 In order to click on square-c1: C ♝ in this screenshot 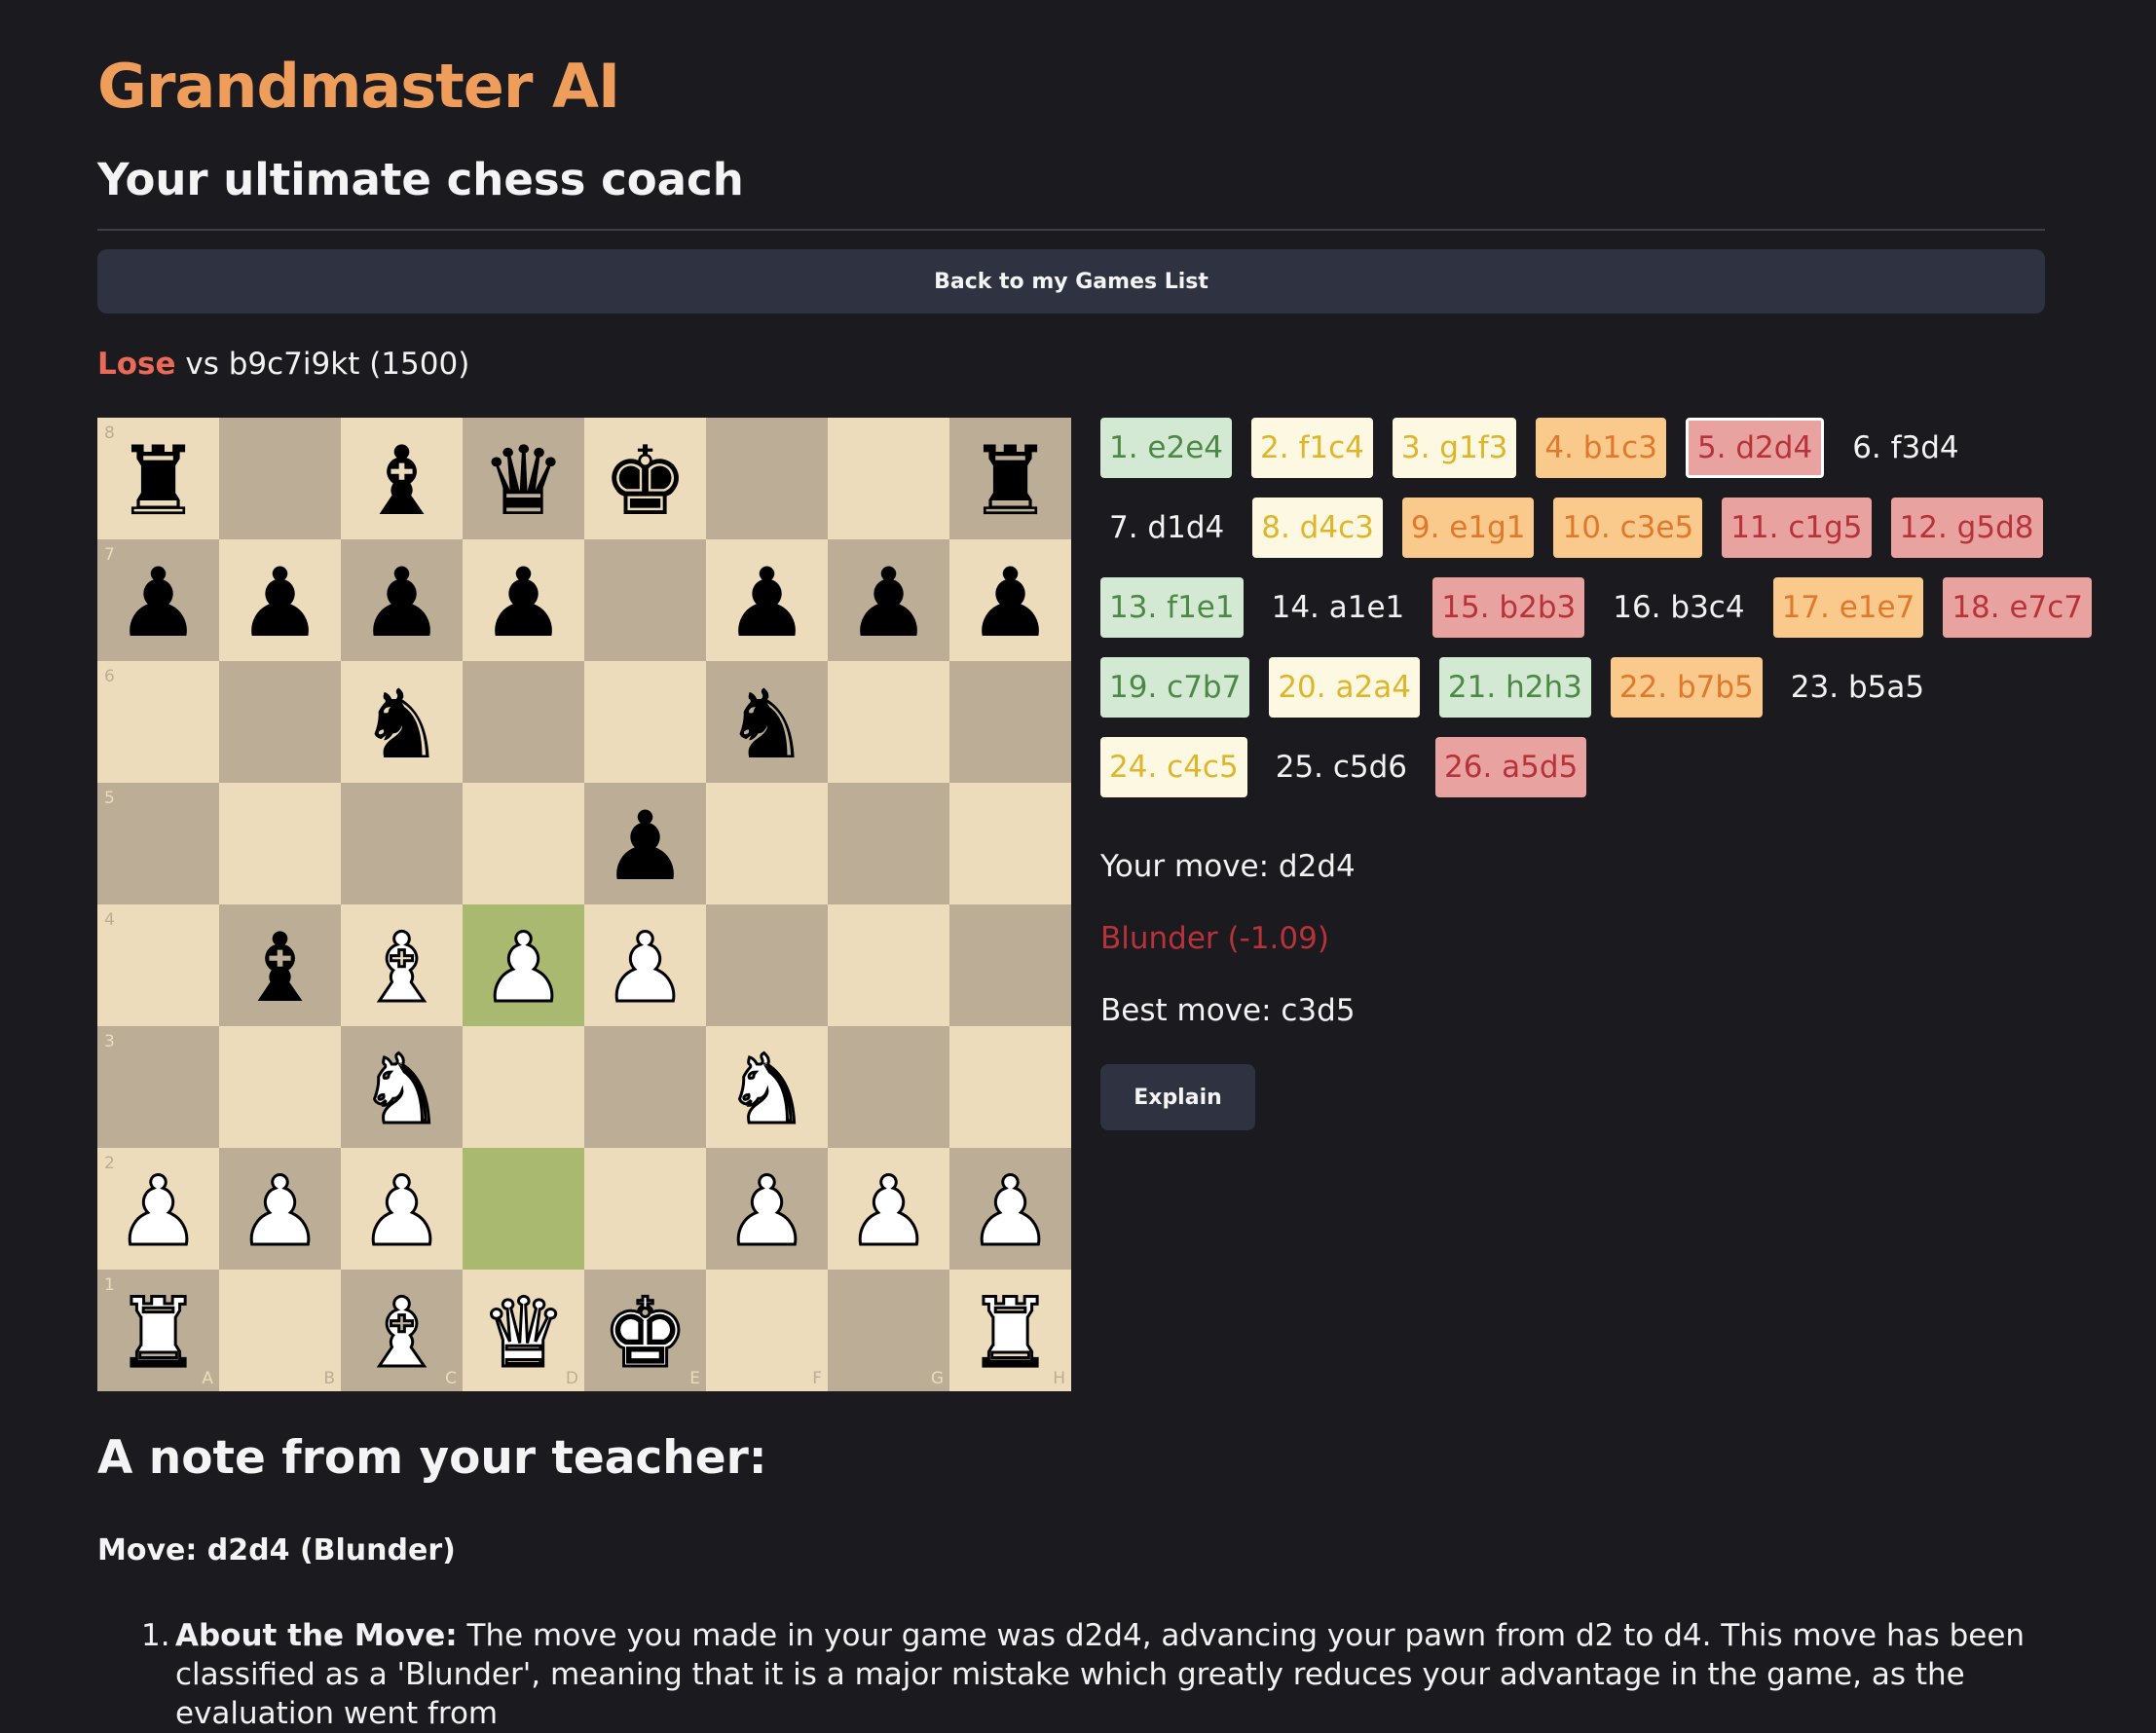, I will do `click(402, 1330)`.